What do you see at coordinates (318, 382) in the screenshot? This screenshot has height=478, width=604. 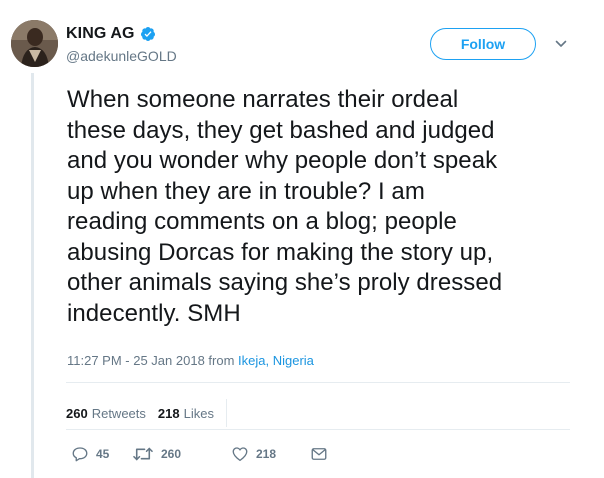 I see `divider-top` at bounding box center [318, 382].